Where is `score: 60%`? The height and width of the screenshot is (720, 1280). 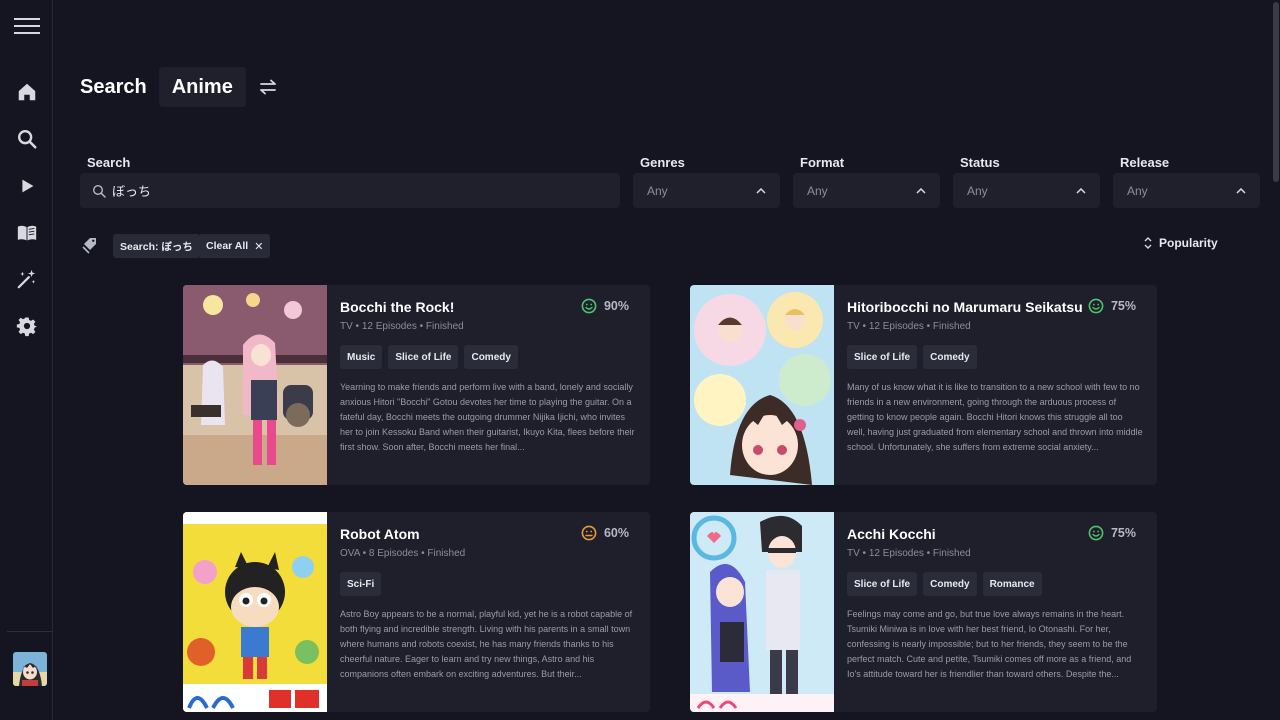
score: 60% is located at coordinates (605, 533).